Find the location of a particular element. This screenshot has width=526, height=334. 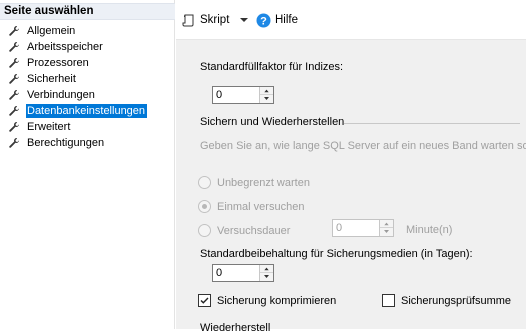

duration-value: 0 is located at coordinates (339, 228).